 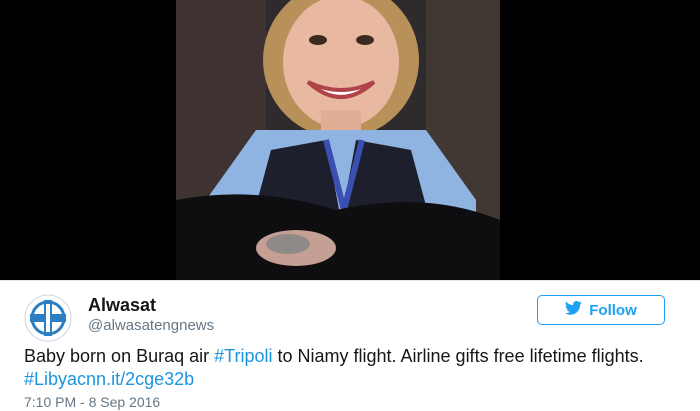 What do you see at coordinates (119, 356) in the screenshot?
I see `tweet-text-segment: Baby born on Buraq air` at bounding box center [119, 356].